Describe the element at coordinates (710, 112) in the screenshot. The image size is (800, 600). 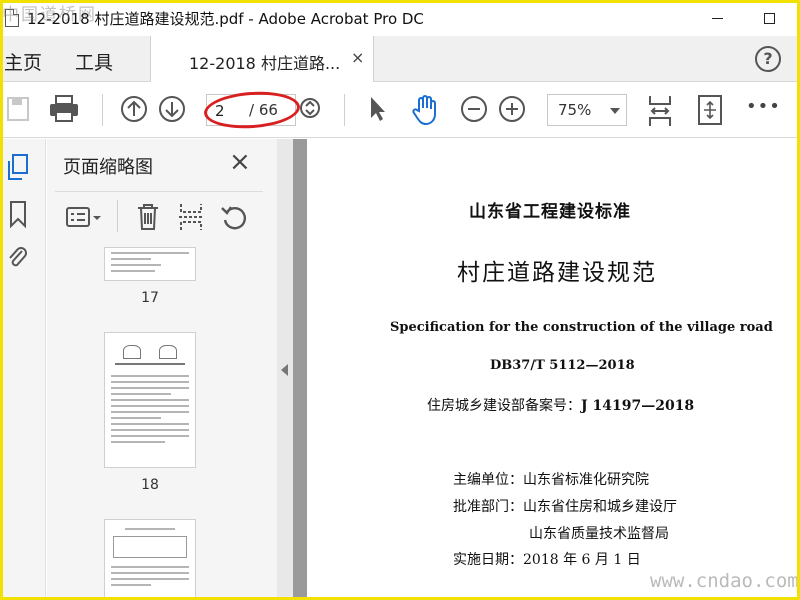
I see `full-screen-icon` at that location.